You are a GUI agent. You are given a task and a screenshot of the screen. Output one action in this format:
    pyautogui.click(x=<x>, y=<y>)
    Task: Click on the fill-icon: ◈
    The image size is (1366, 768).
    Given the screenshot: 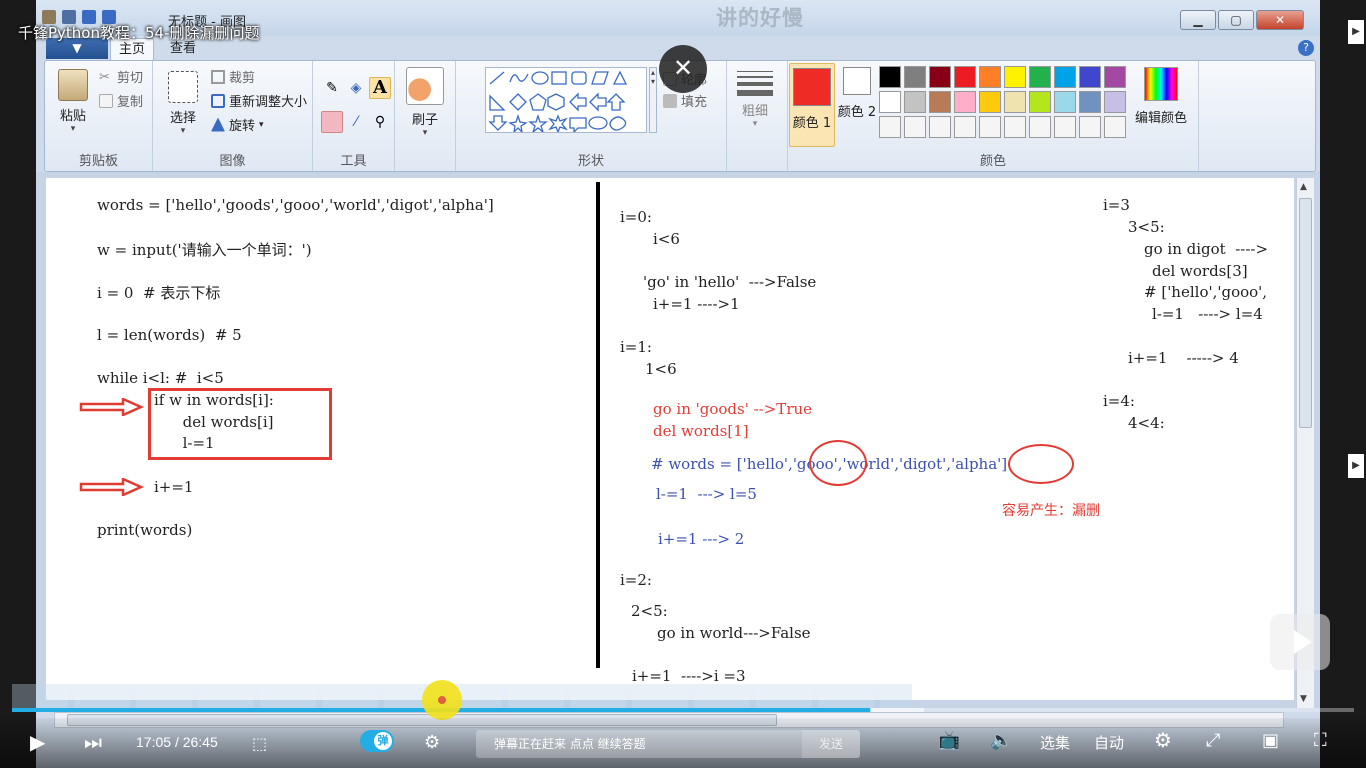 What is the action you would take?
    pyautogui.click(x=356, y=88)
    